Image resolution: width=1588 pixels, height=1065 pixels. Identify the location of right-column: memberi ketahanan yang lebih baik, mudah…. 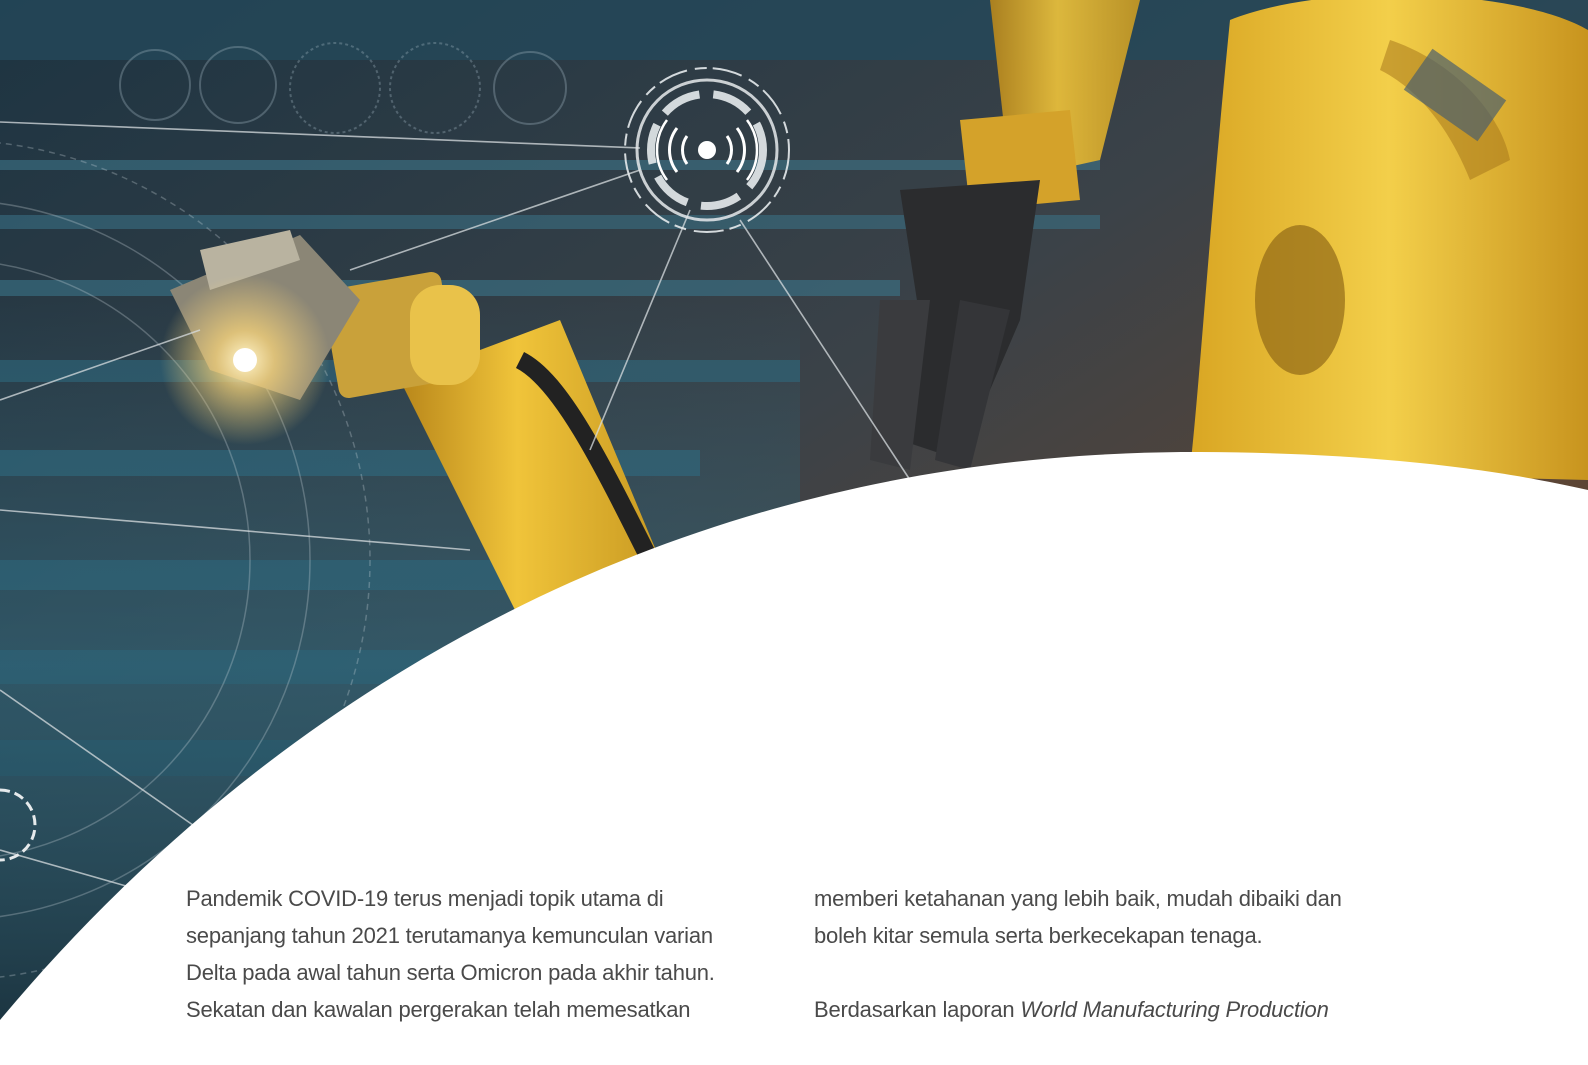
(1114, 972).